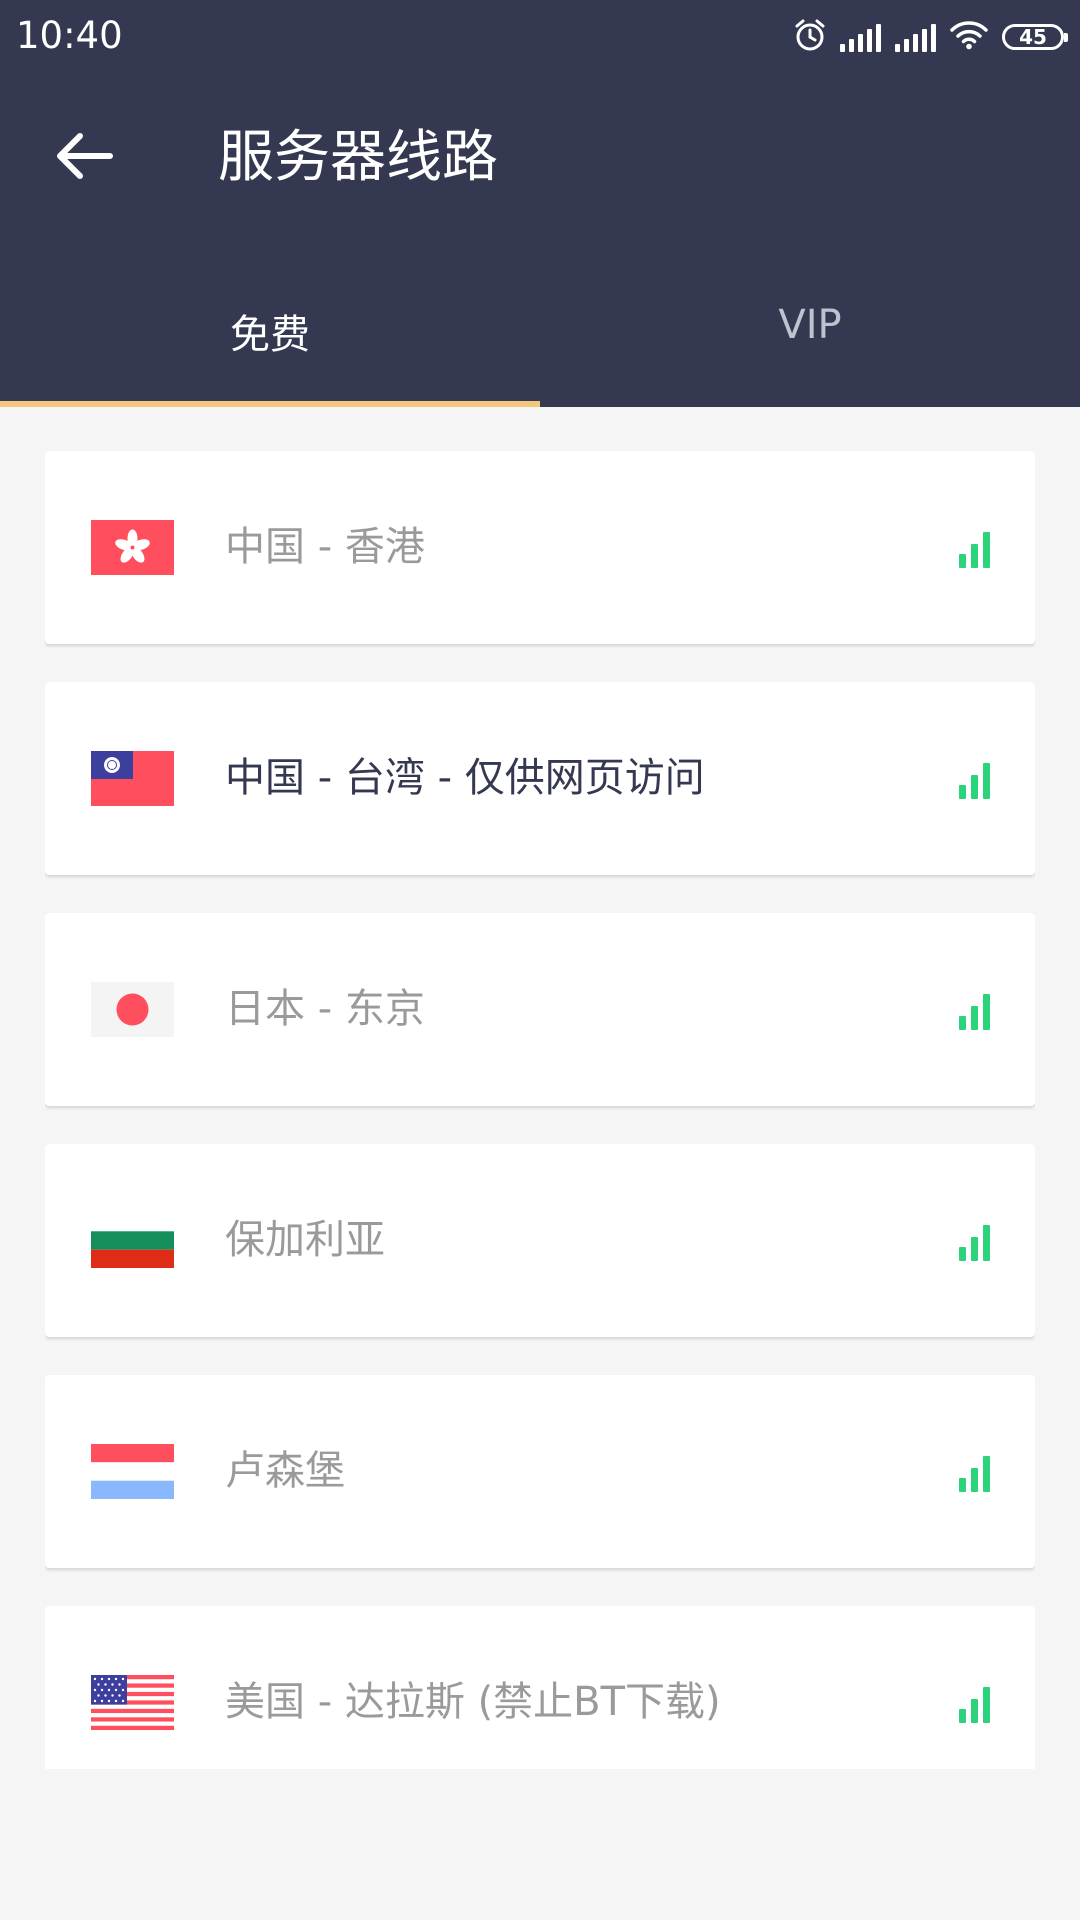 The image size is (1080, 1920). Describe the element at coordinates (465, 778) in the screenshot. I see `server-label: 中国 - 台湾 - 仅供网页访问` at that location.